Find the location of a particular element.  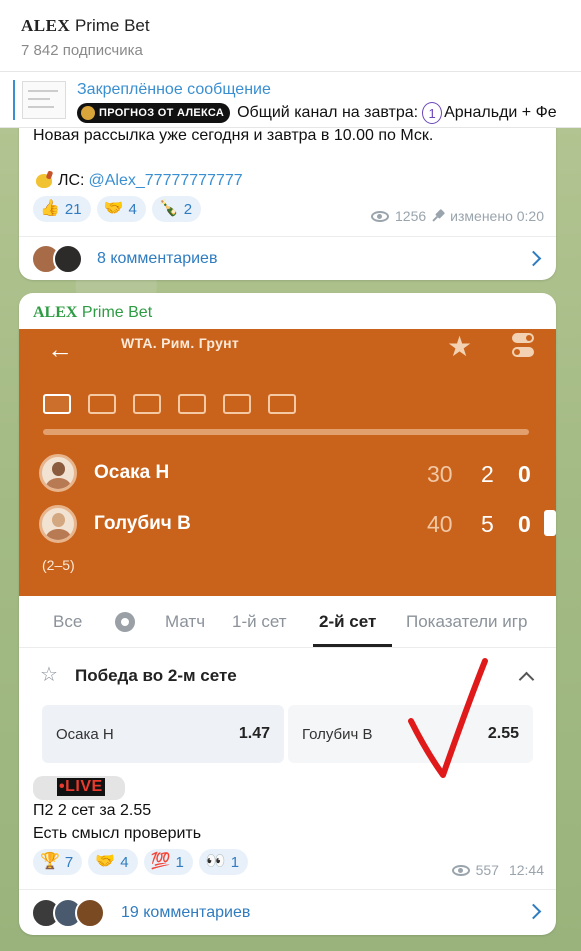

market-tabs: Все Матч 1-й сет 2-й сет Показатели игр is located at coordinates (287, 622).